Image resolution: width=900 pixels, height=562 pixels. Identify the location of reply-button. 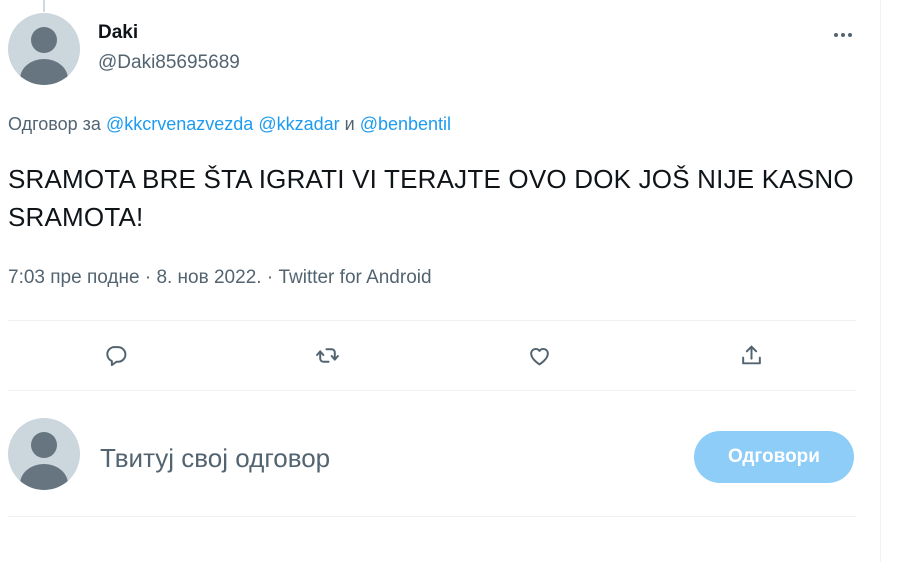
(115, 355).